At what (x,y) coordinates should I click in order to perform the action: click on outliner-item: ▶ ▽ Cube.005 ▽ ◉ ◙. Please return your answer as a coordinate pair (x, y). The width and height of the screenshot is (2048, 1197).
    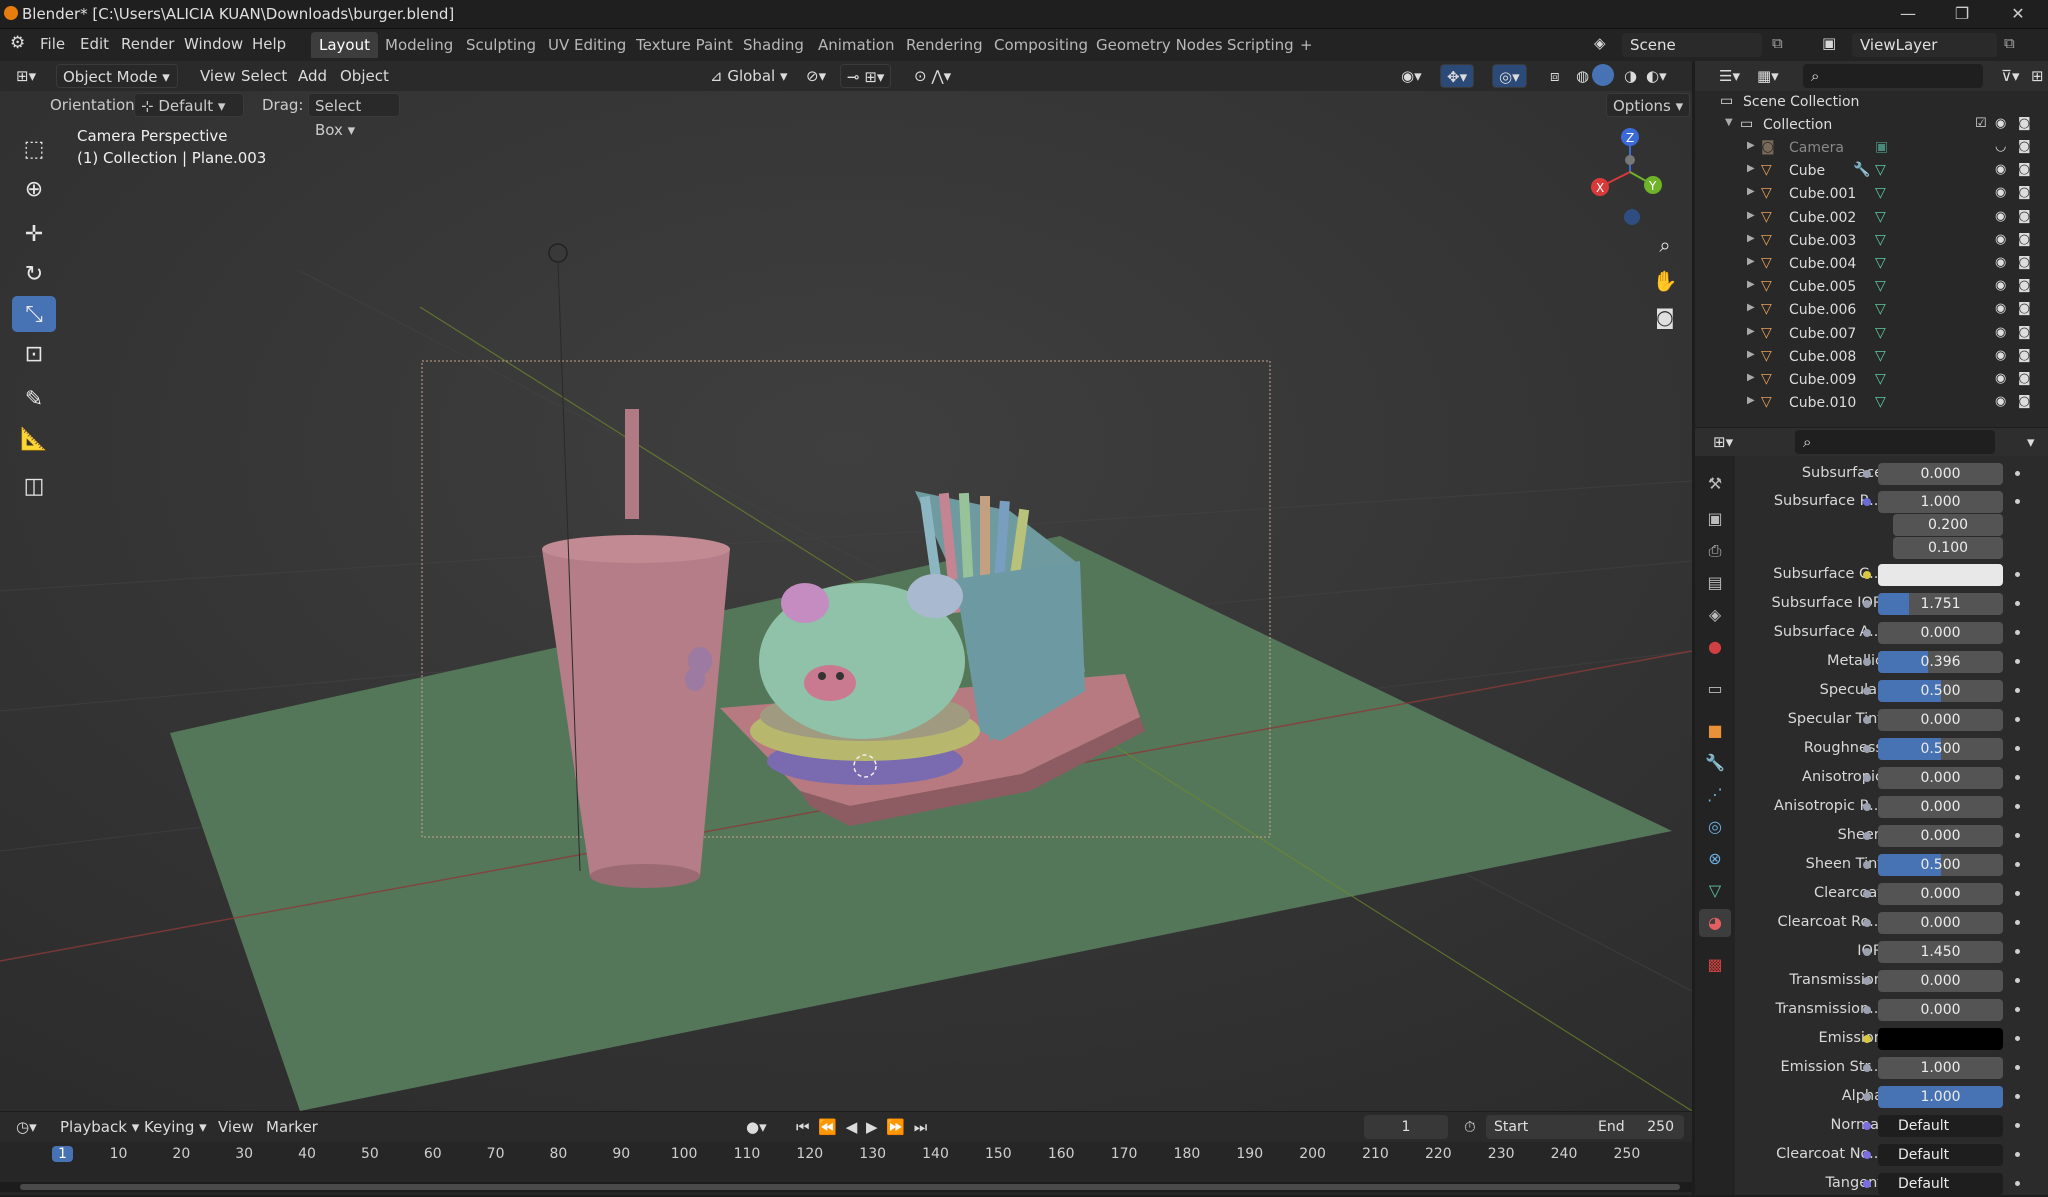
    Looking at the image, I should click on (1871, 287).